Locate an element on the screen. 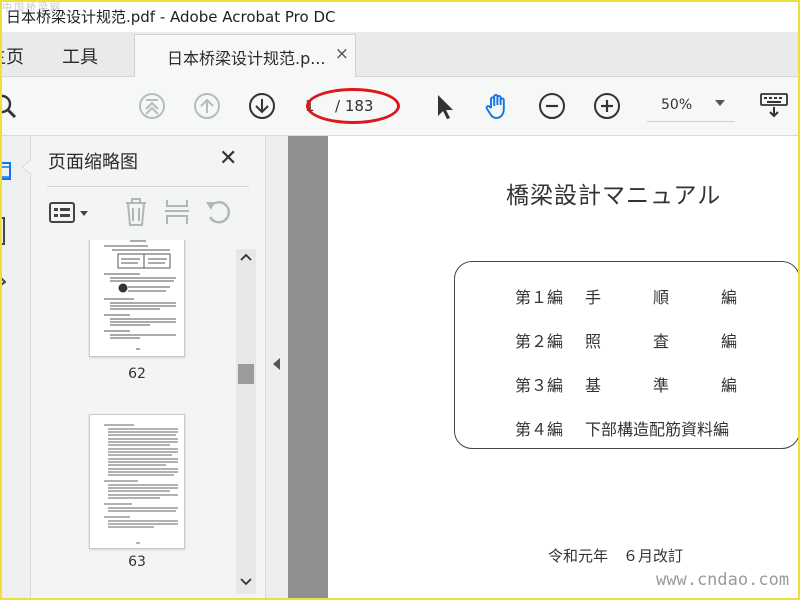 The height and width of the screenshot is (600, 800). thumbnails-scrollbar is located at coordinates (246, 421).